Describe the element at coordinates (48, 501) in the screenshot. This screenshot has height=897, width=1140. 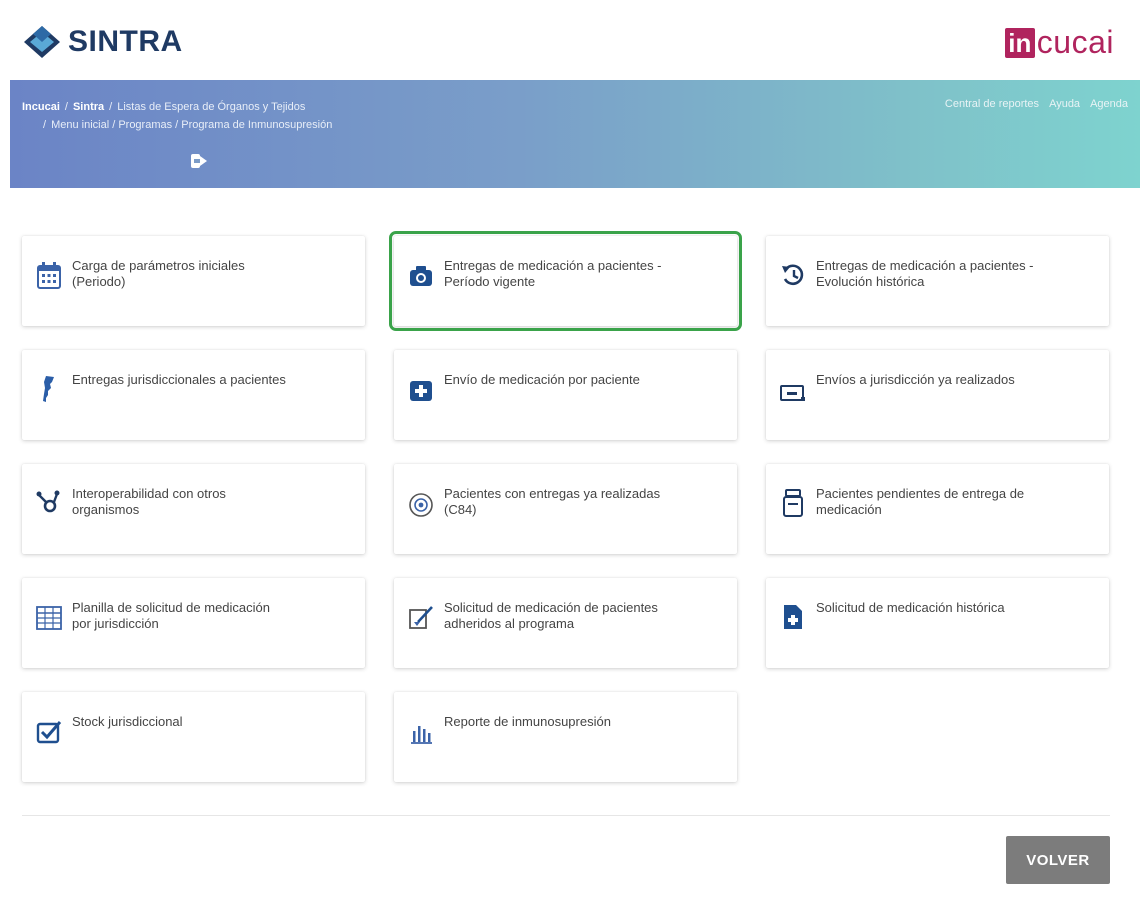
I see `hub-icon` at that location.